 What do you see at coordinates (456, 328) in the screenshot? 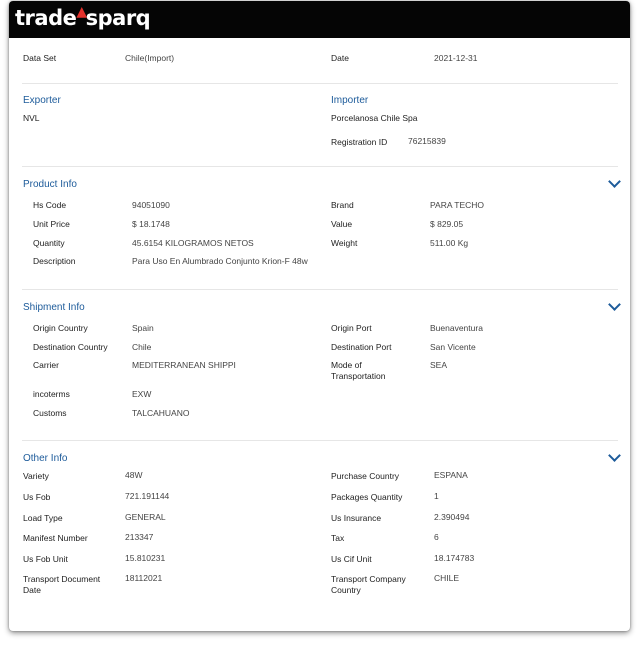
I see `origin-port-value: Buenaventura` at bounding box center [456, 328].